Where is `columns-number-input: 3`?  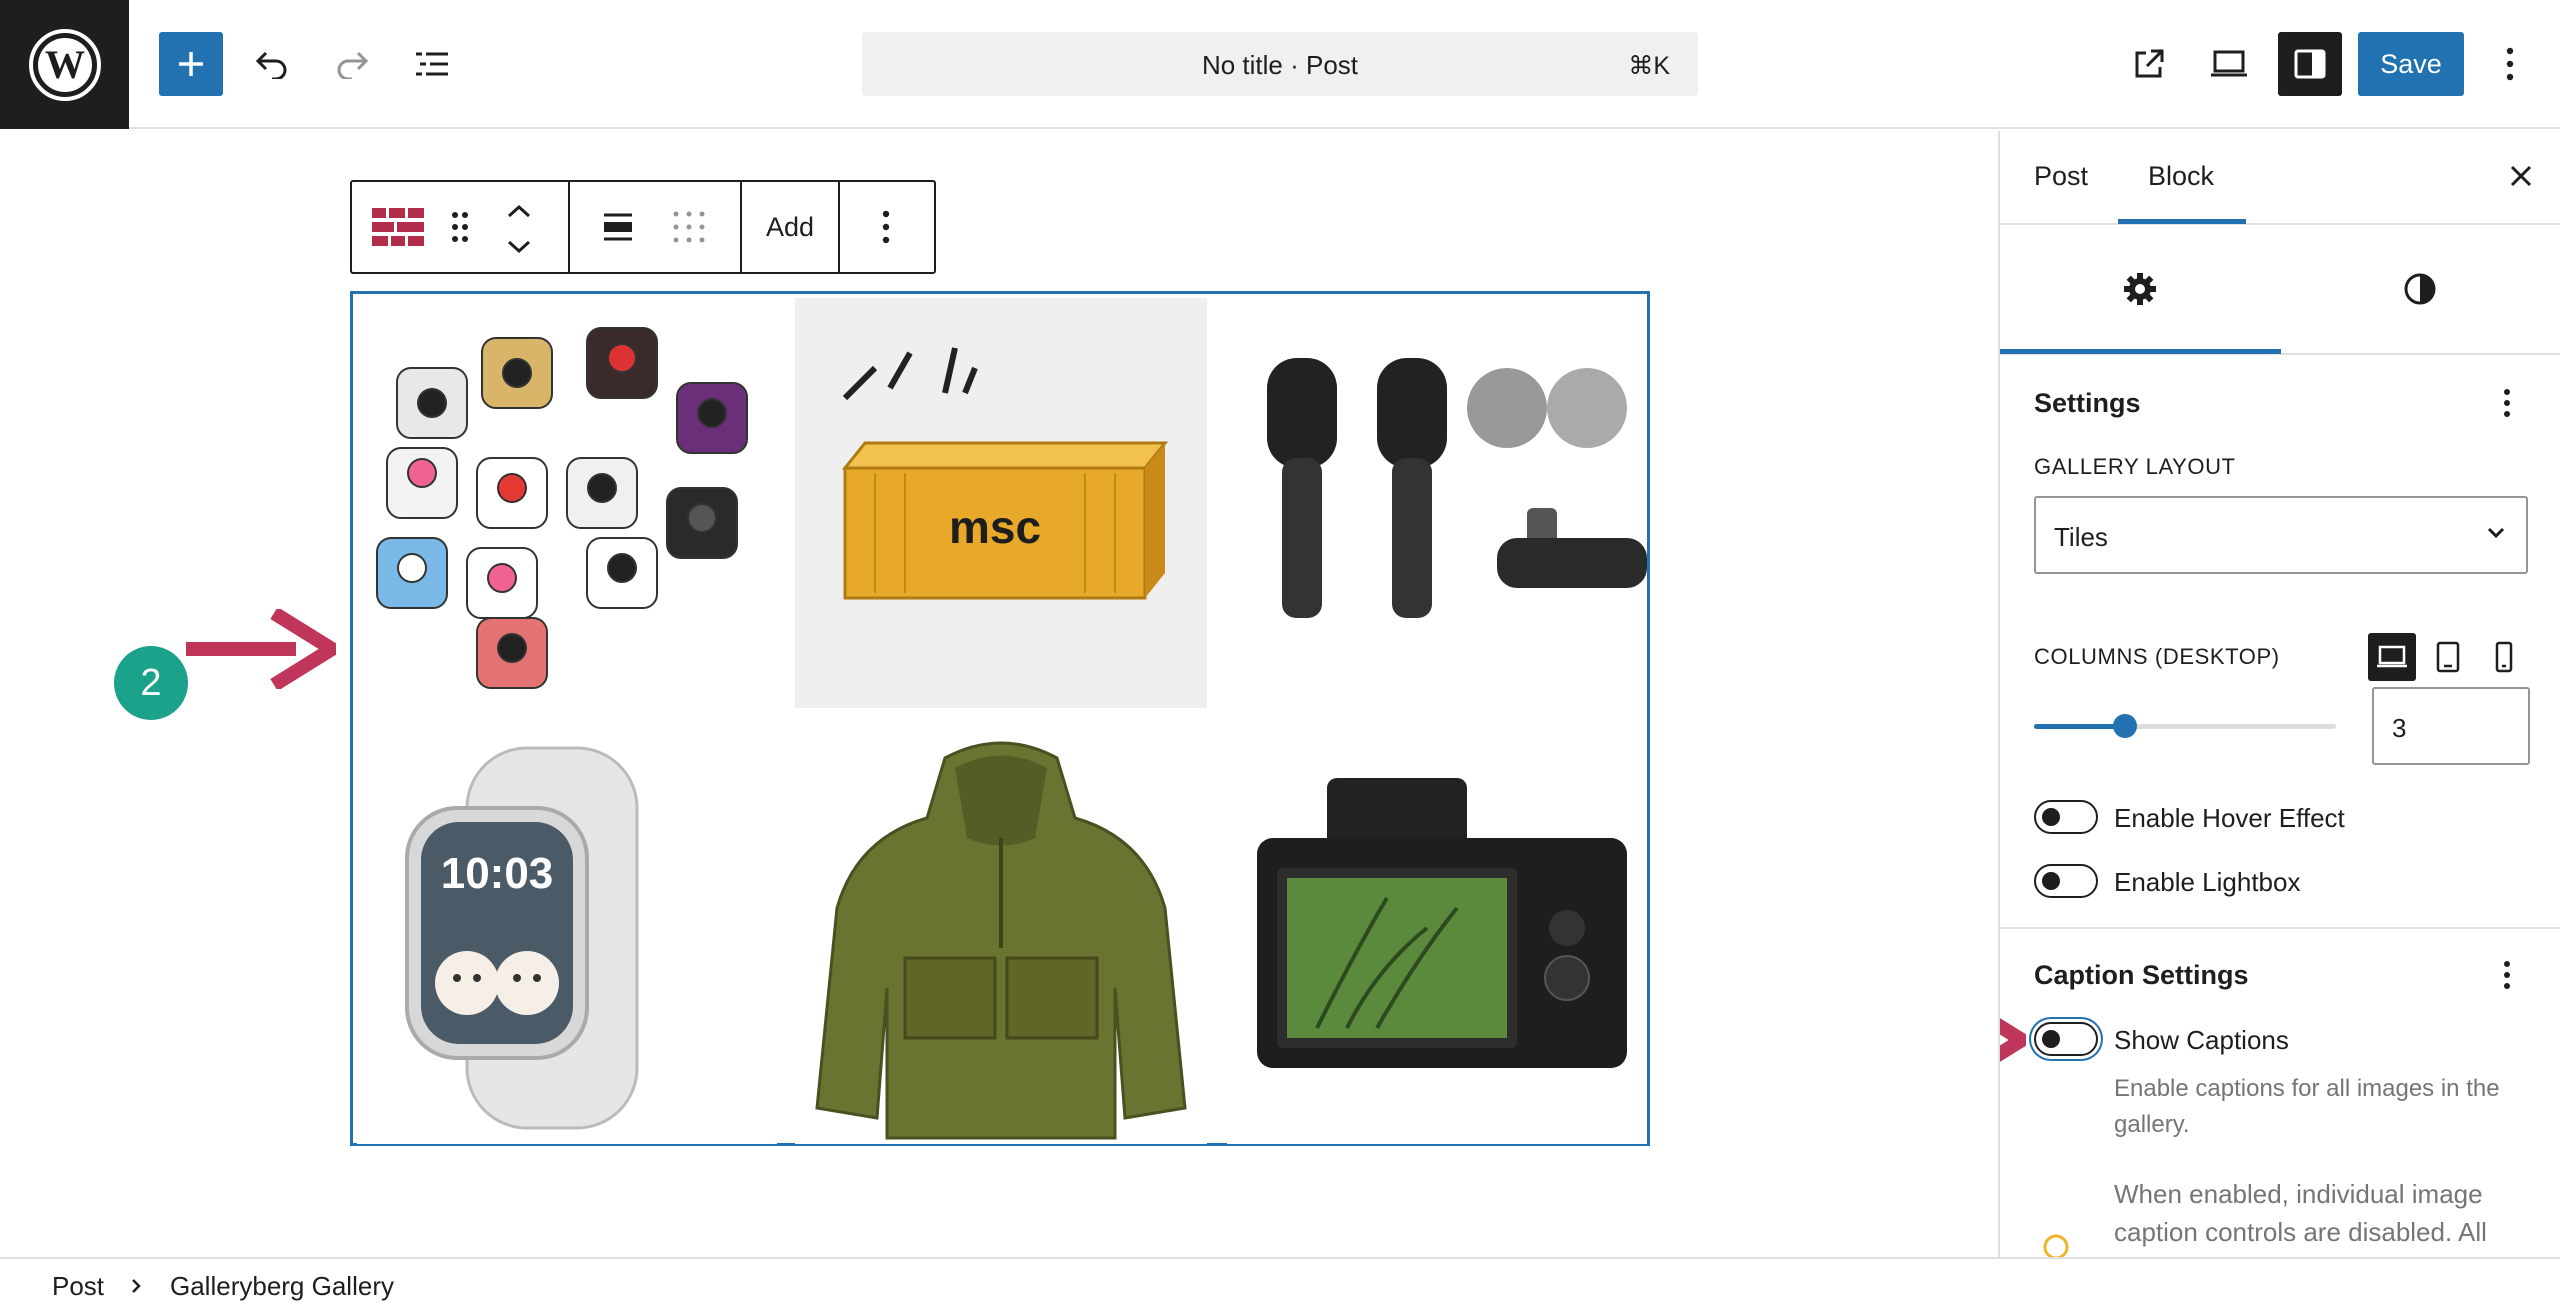
columns-number-input: 3 is located at coordinates (2451, 726).